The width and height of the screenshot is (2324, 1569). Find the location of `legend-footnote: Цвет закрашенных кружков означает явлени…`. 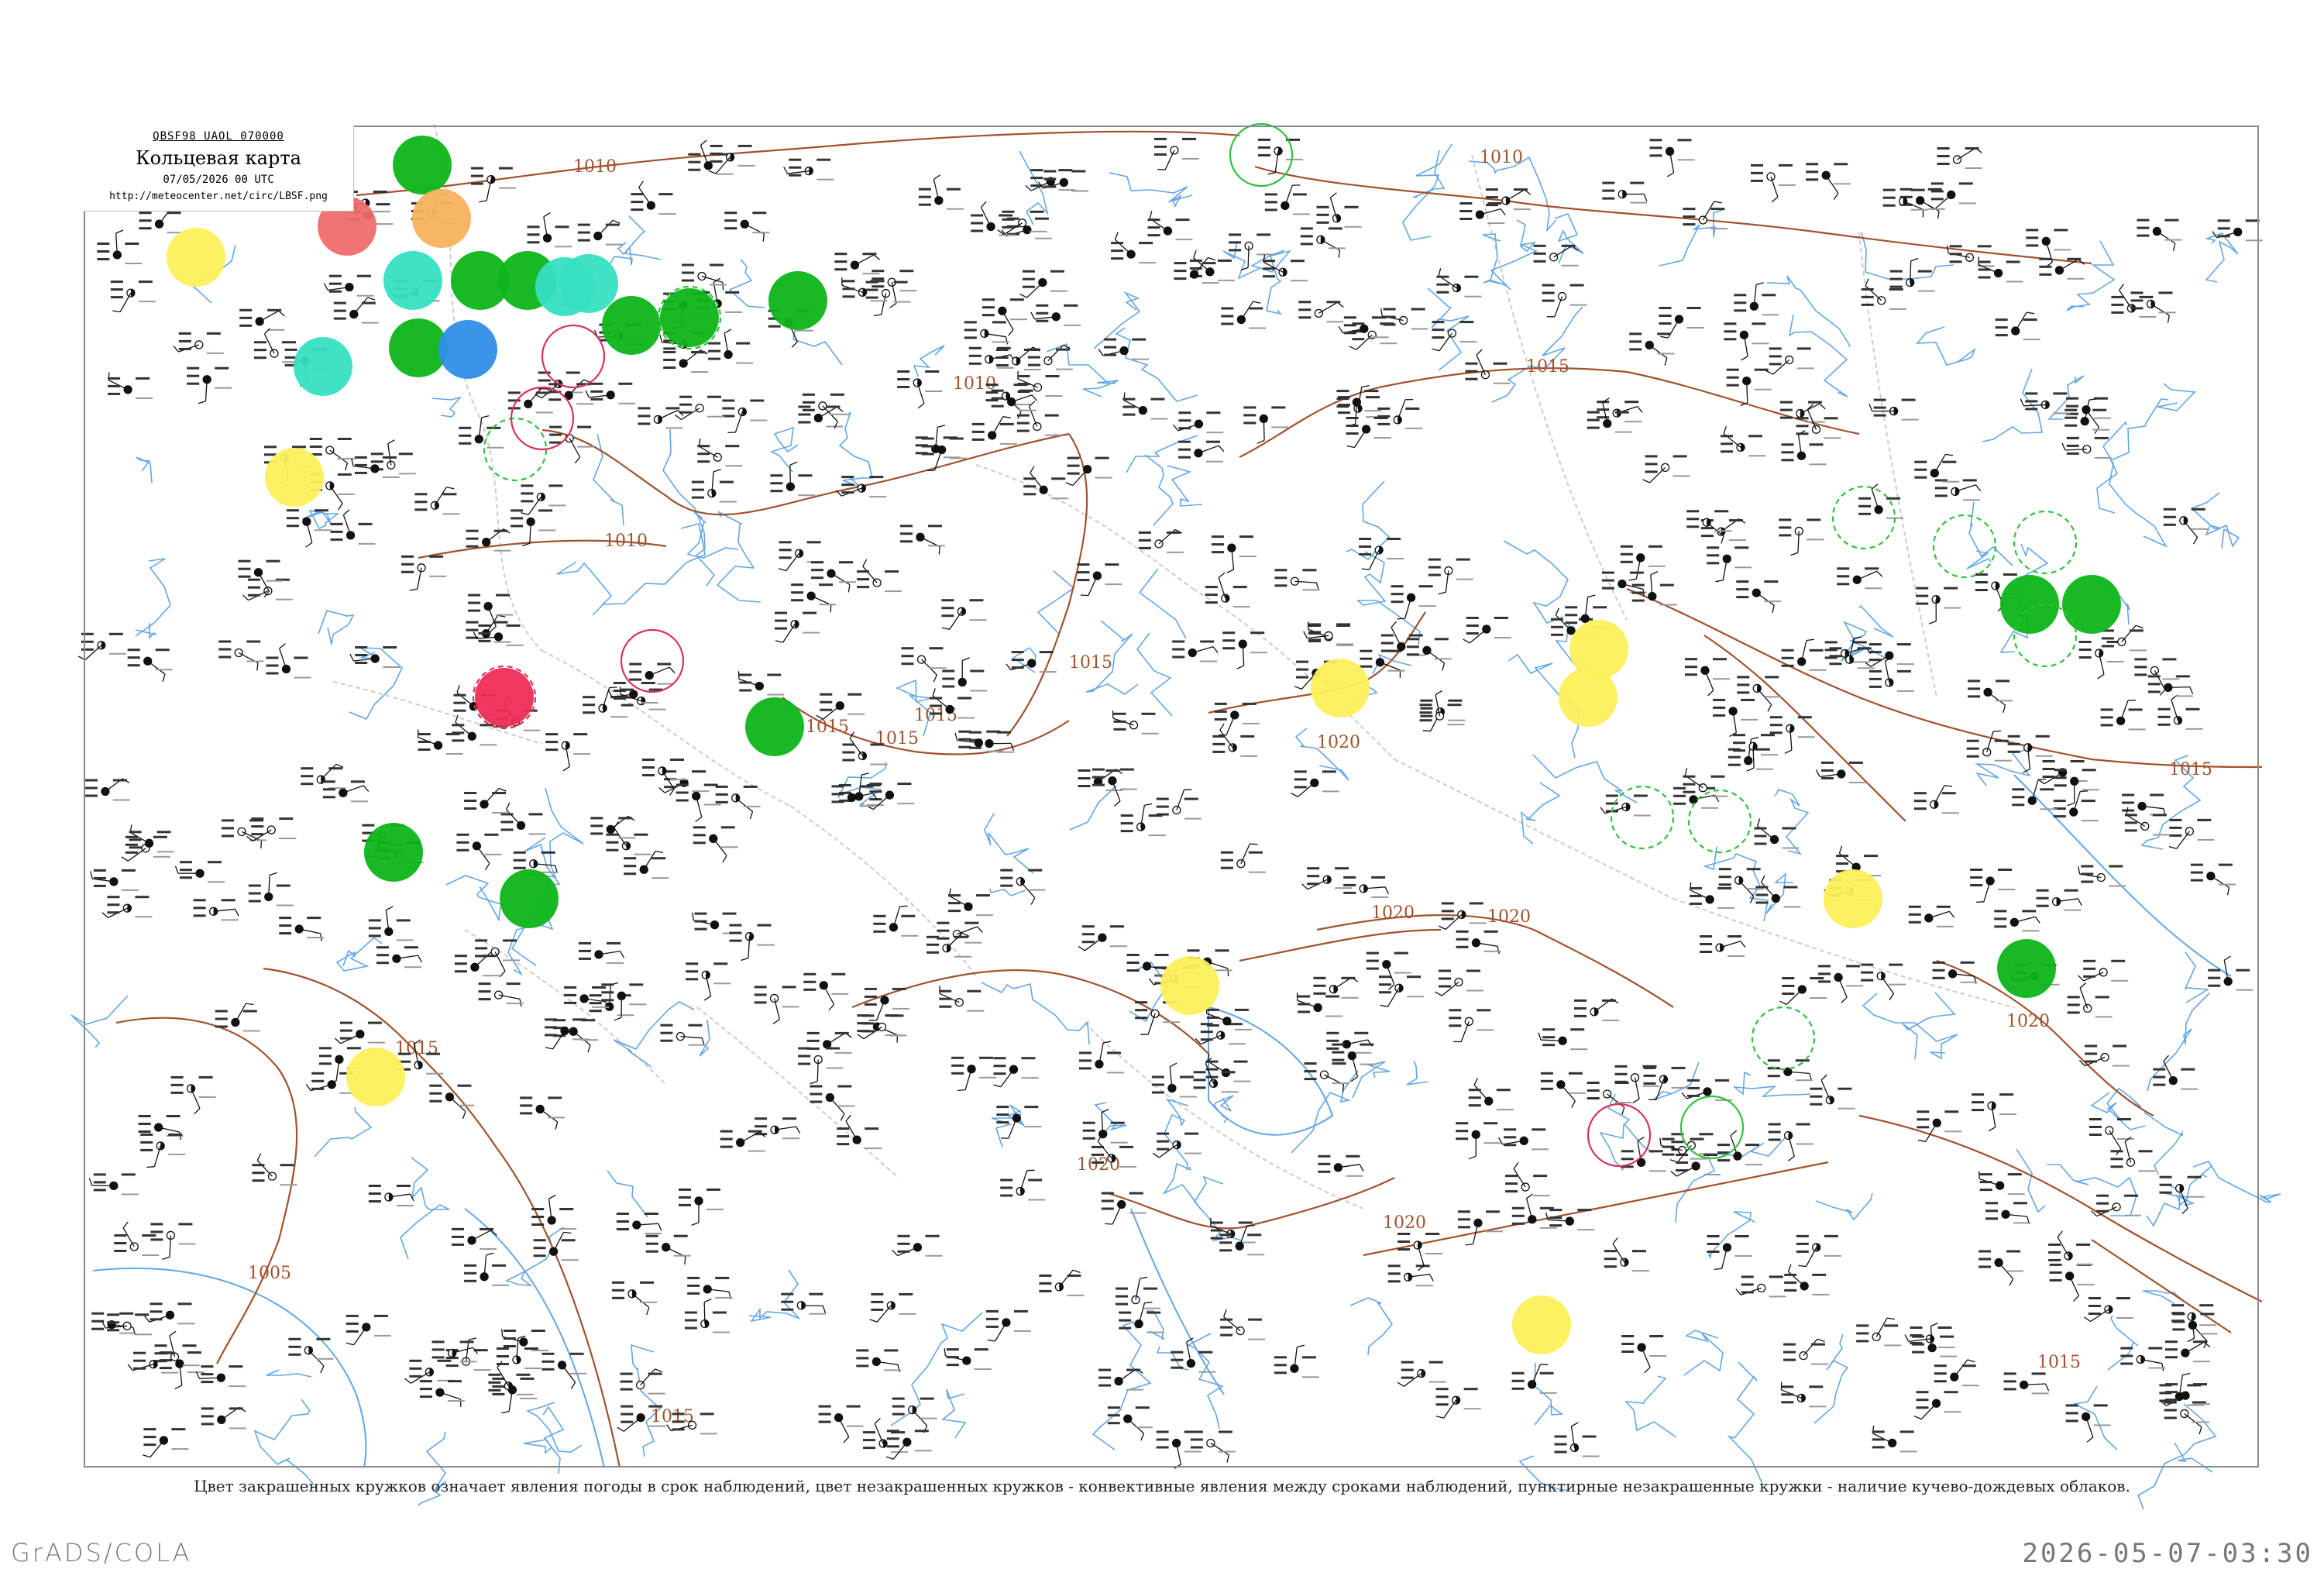

legend-footnote: Цвет закрашенных кружков означает явлени… is located at coordinates (1162, 1486).